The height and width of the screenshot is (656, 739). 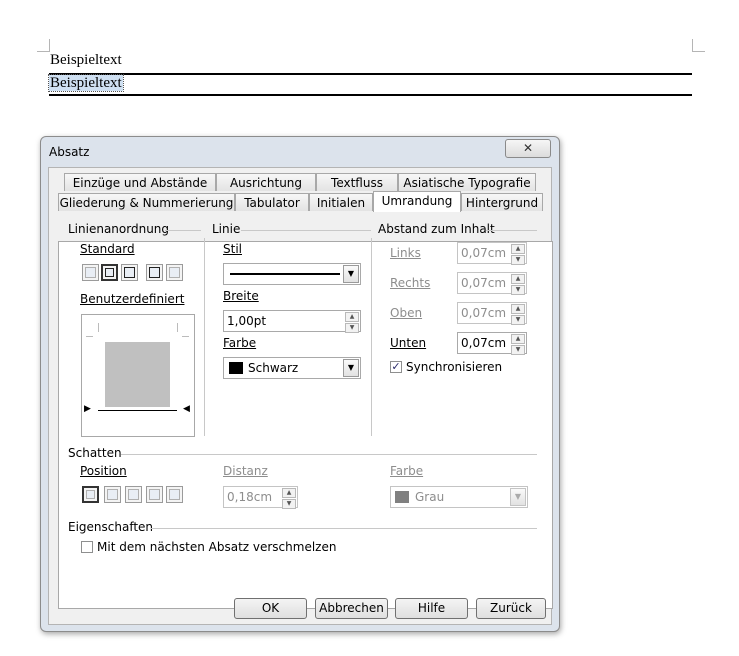 I want to click on section-abstand: Abstand zum Inhalt, so click(x=436, y=229).